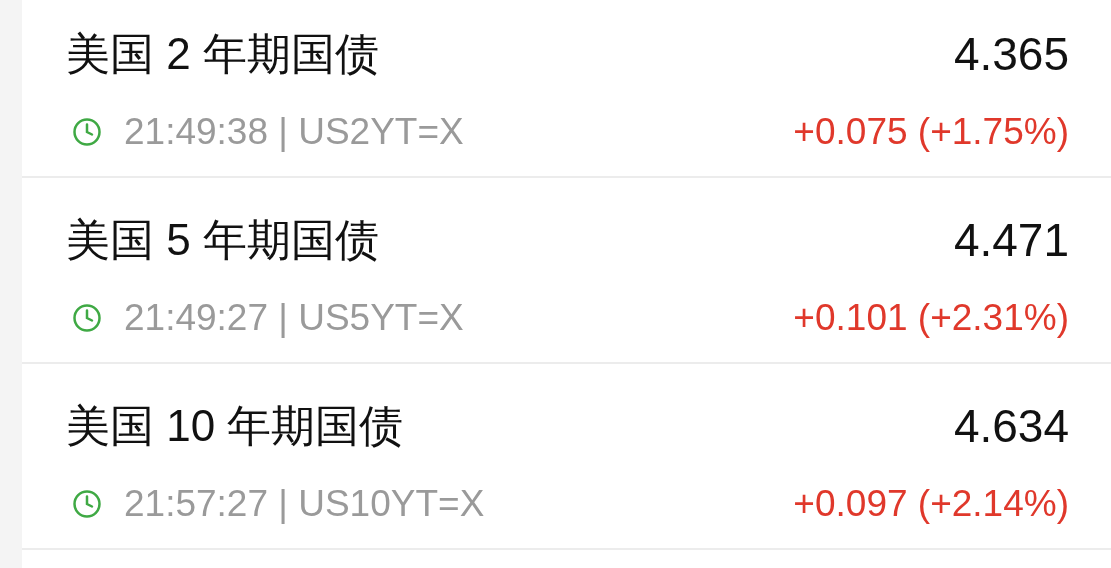 Image resolution: width=1111 pixels, height=568 pixels. What do you see at coordinates (294, 132) in the screenshot?
I see `update-time-symbol: 21:49:38 | US2YT=X` at bounding box center [294, 132].